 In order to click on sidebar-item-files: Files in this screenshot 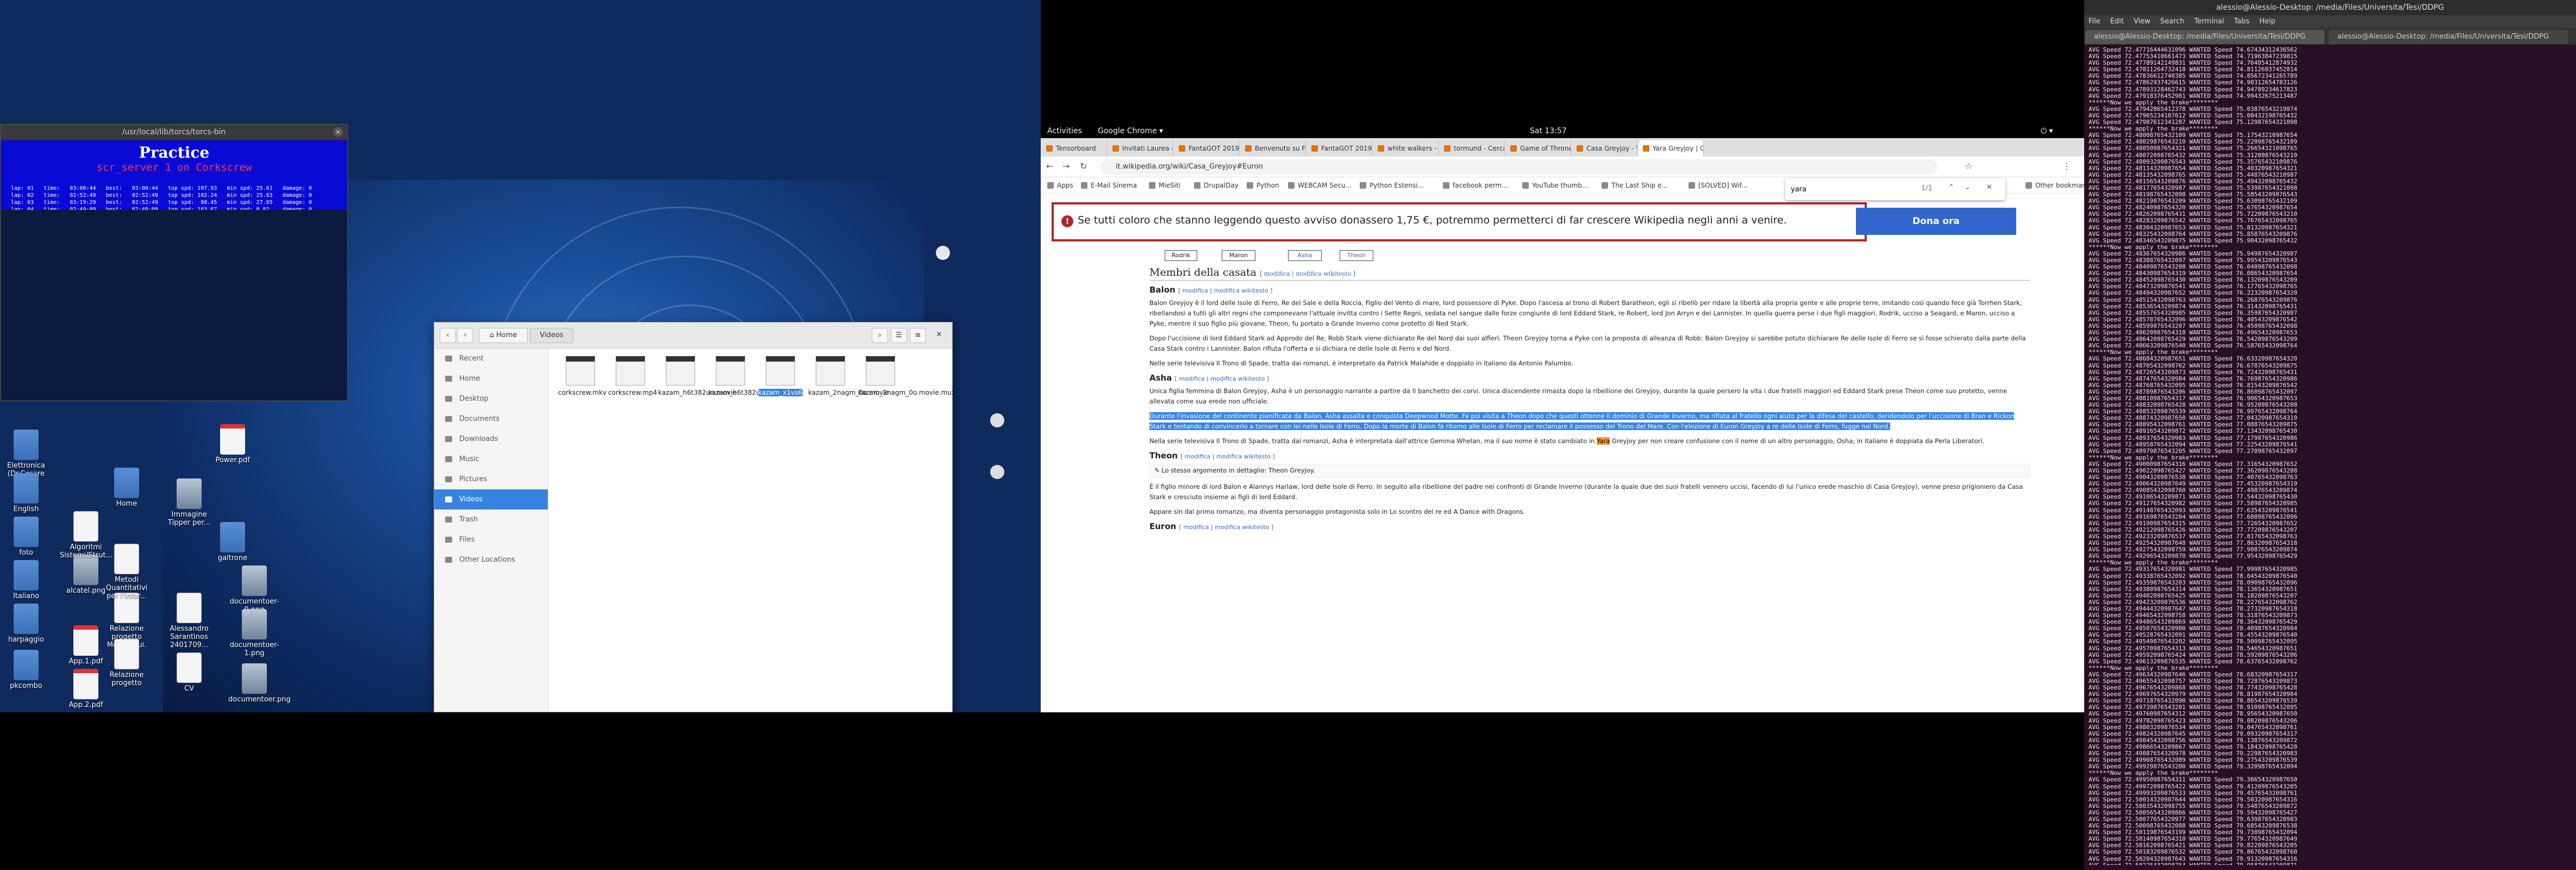, I will do `click(491, 540)`.